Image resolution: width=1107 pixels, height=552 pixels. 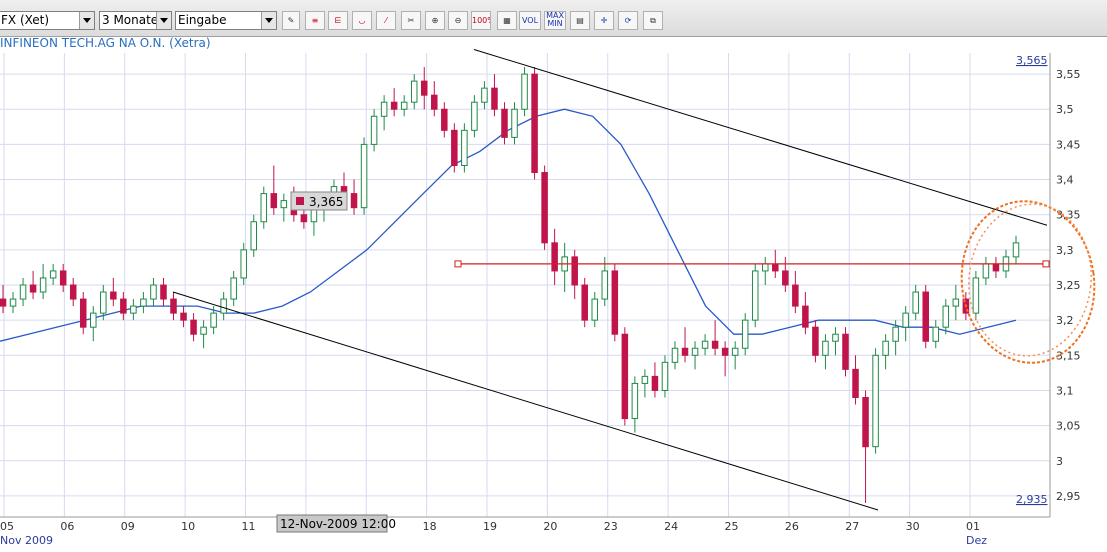 What do you see at coordinates (604, 20) in the screenshot?
I see `crosshair-icon: ✛` at bounding box center [604, 20].